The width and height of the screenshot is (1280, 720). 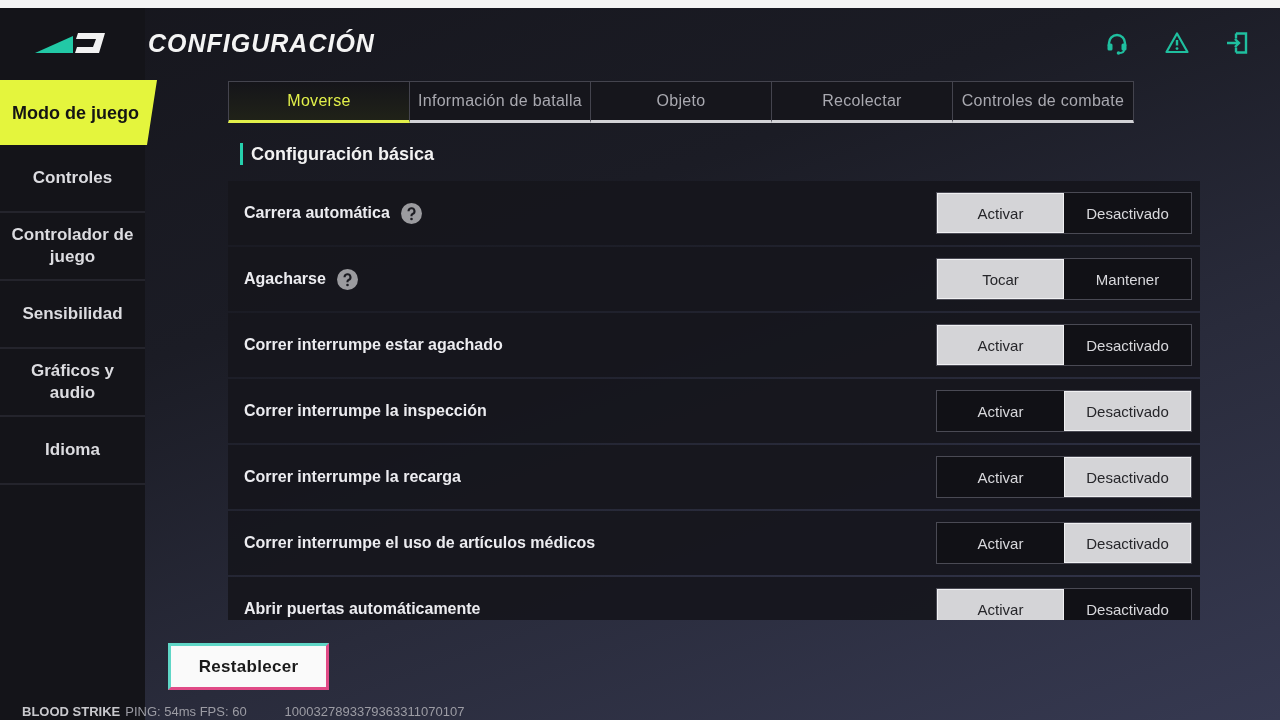 What do you see at coordinates (72, 179) in the screenshot?
I see `sidebar-item: Controles` at bounding box center [72, 179].